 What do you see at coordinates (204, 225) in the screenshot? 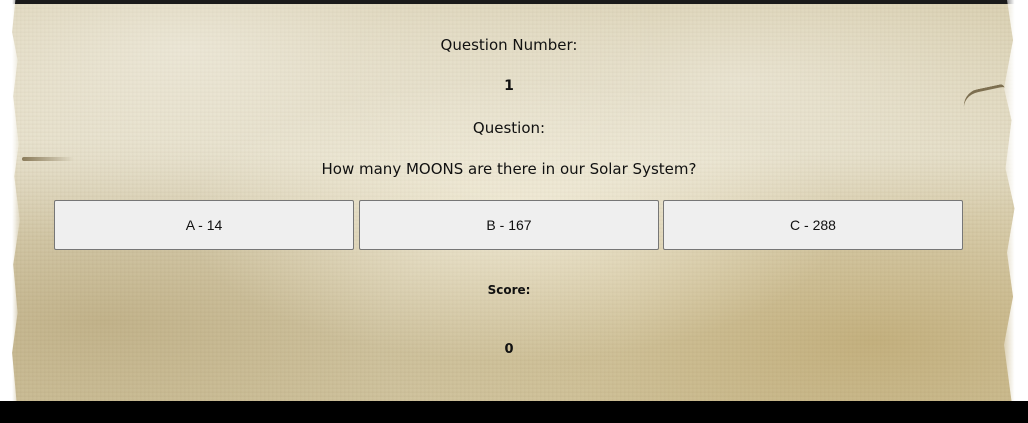
I see `answer-a-button: A - 14` at bounding box center [204, 225].